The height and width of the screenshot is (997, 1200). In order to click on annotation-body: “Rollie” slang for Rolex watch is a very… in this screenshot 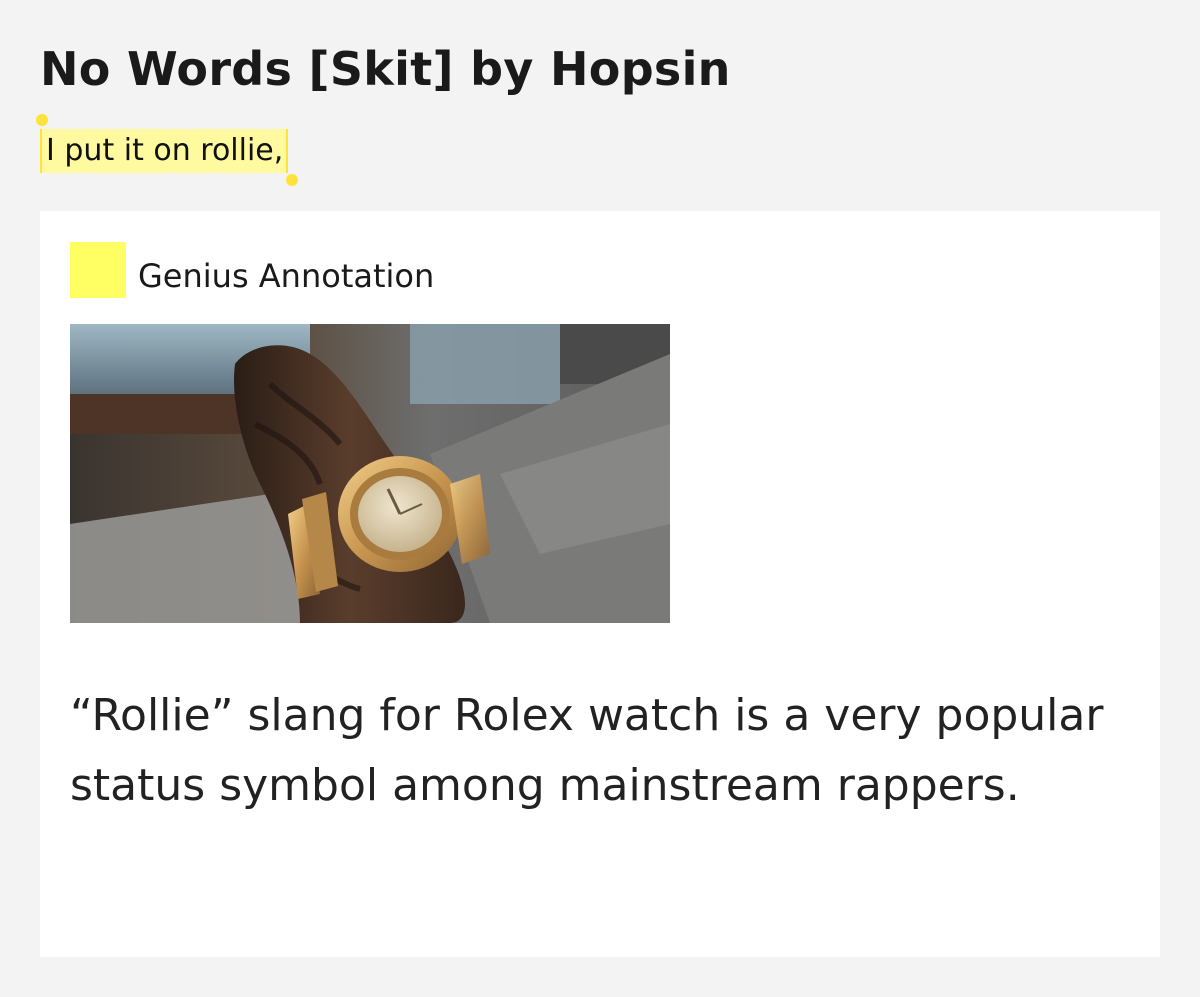, I will do `click(587, 750)`.